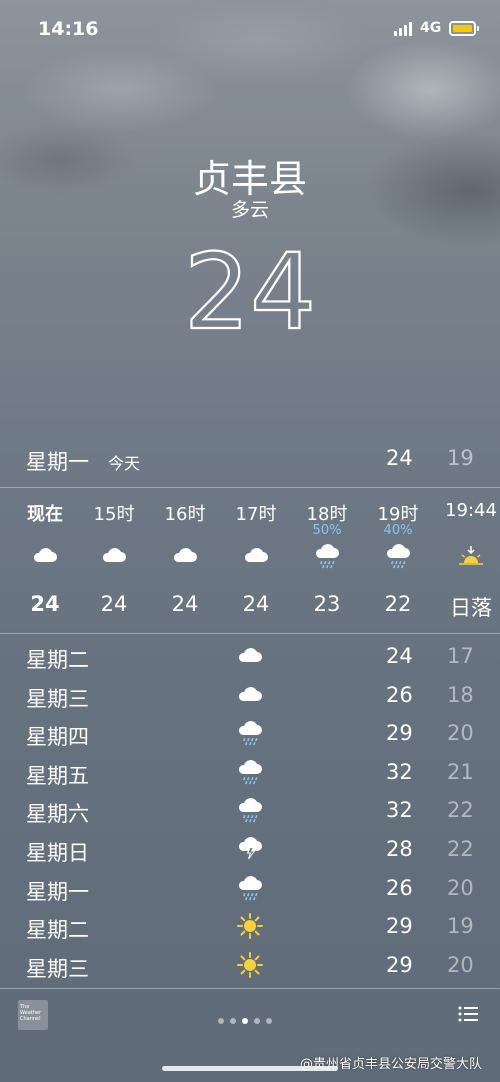 Image resolution: width=500 pixels, height=1082 pixels. I want to click on hourly-temperature: 23, so click(327, 604).